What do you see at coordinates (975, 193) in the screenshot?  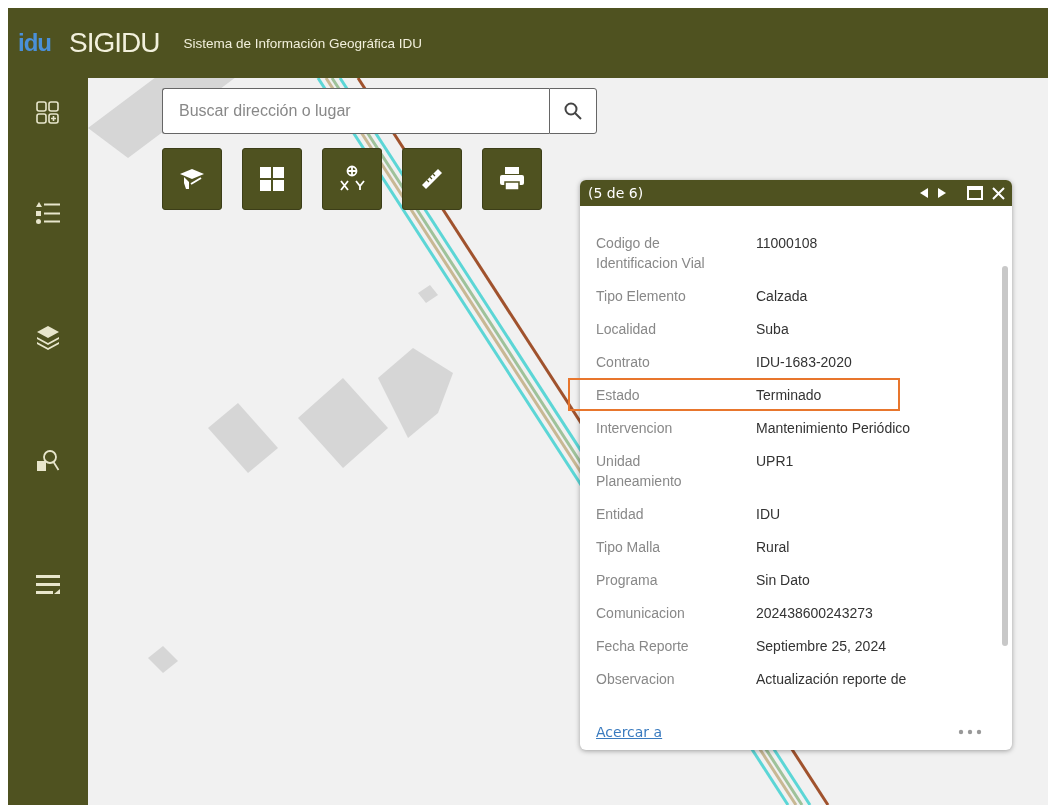 I see `maximize-icon` at bounding box center [975, 193].